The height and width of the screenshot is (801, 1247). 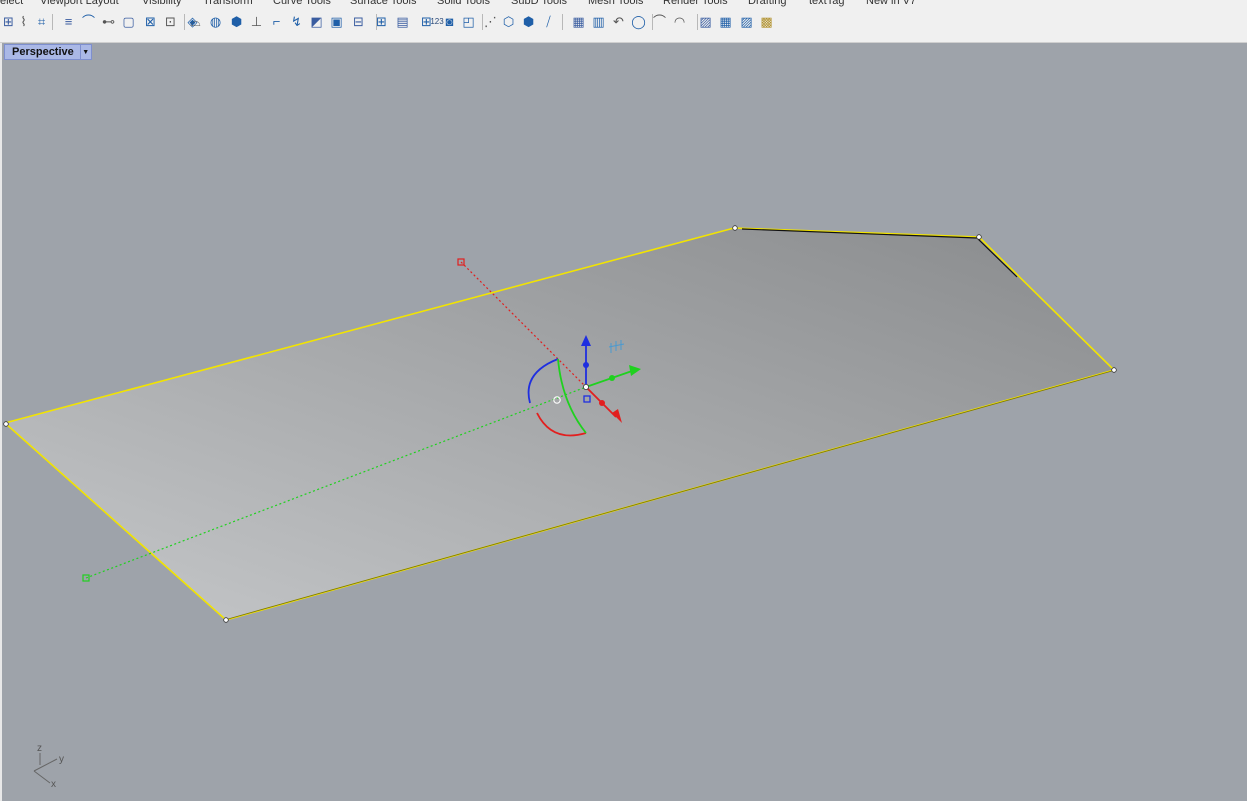 What do you see at coordinates (162, 4) in the screenshot?
I see `ribbon-tab-visibility: Visibility` at bounding box center [162, 4].